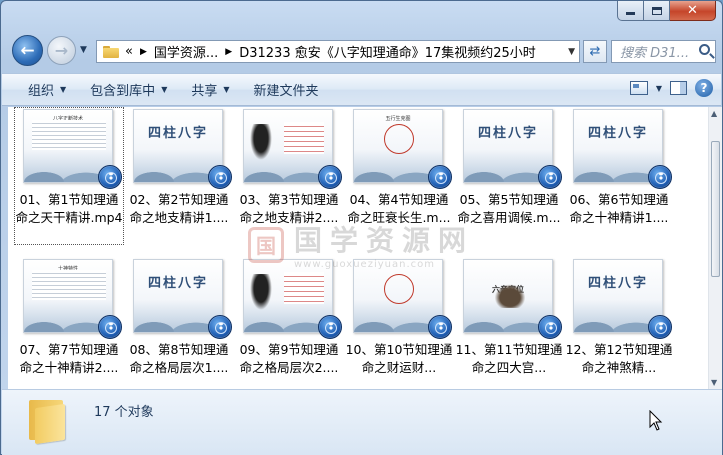 This screenshot has height=455, width=723. What do you see at coordinates (714, 113) in the screenshot?
I see `scroll-up-icon: ▲` at bounding box center [714, 113].